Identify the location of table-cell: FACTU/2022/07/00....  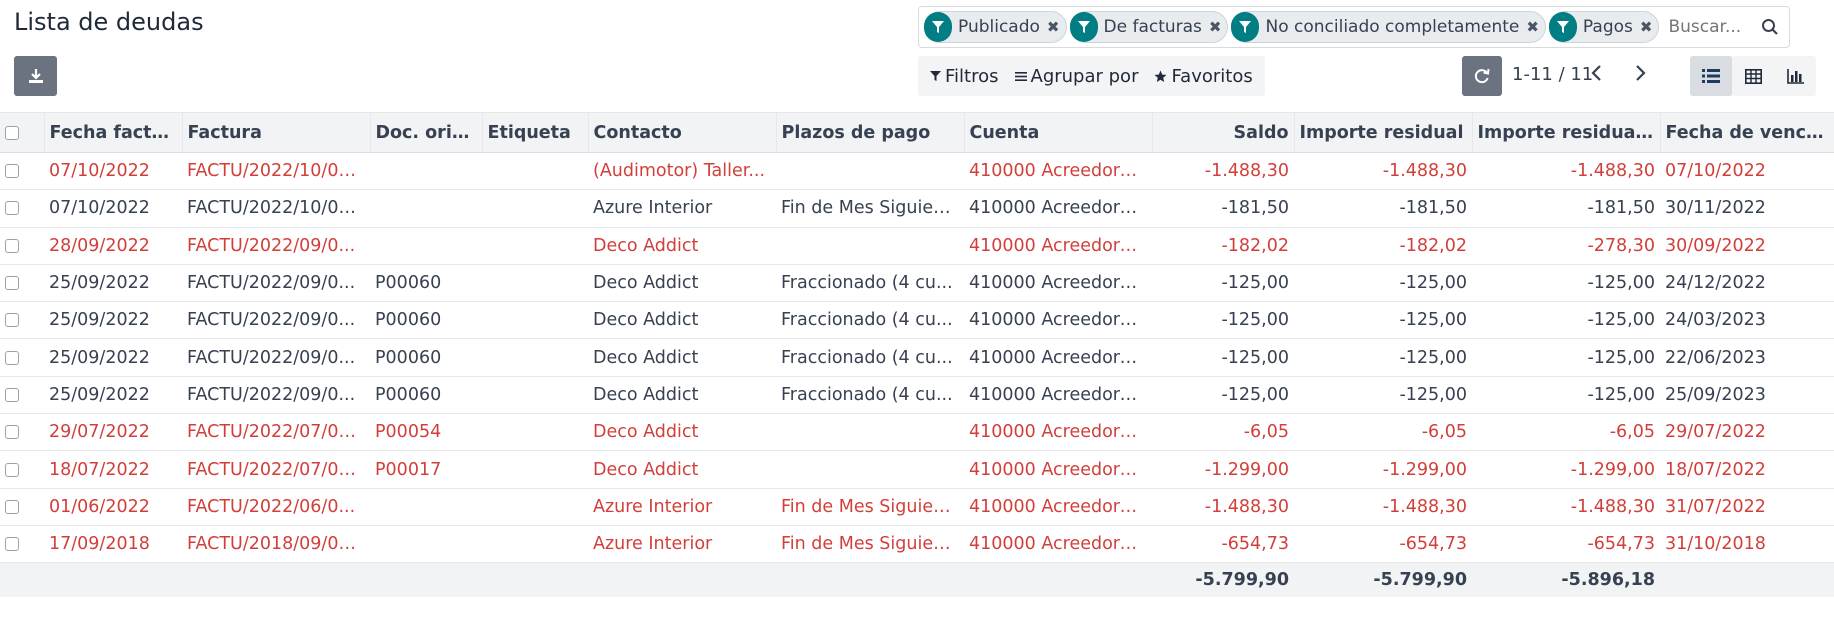
(276, 469).